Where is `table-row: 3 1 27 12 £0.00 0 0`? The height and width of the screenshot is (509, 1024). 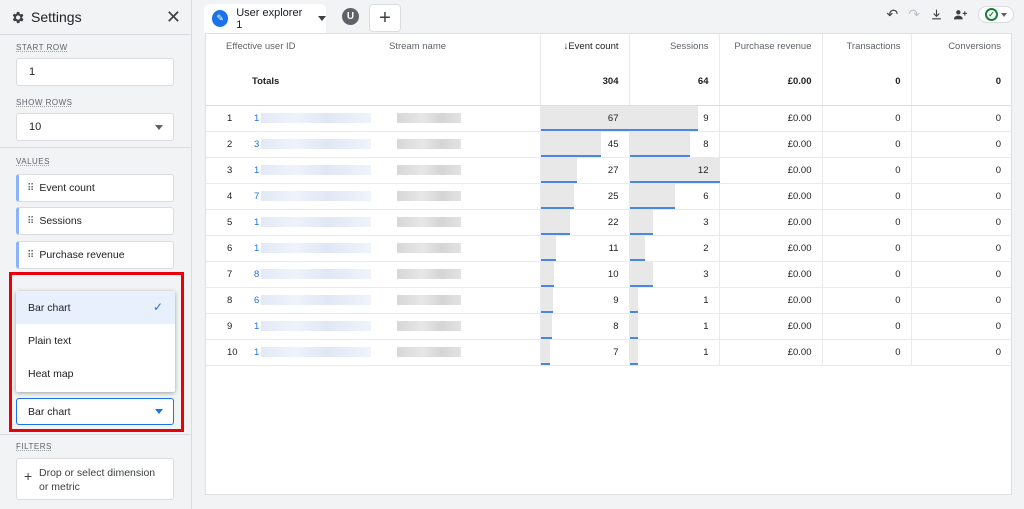
table-row: 3 1 27 12 £0.00 0 0 is located at coordinates (608, 170).